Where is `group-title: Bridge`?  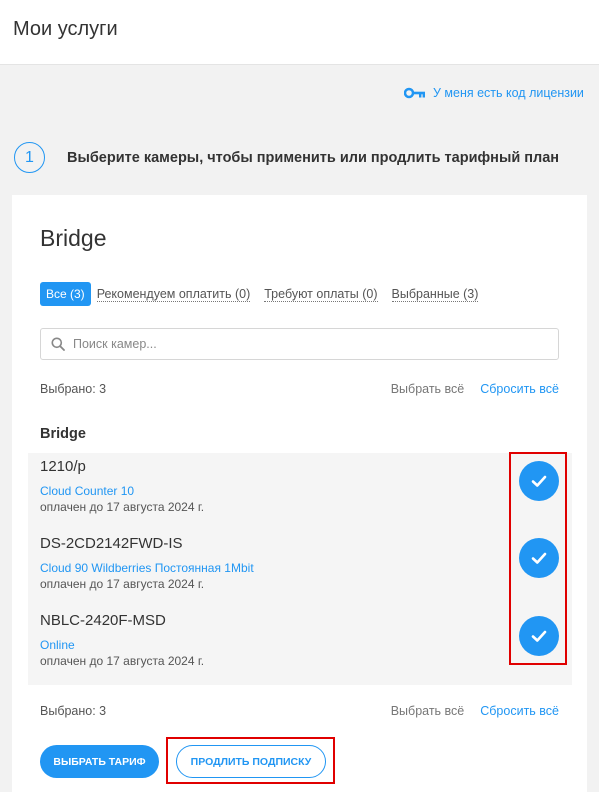 group-title: Bridge is located at coordinates (63, 434).